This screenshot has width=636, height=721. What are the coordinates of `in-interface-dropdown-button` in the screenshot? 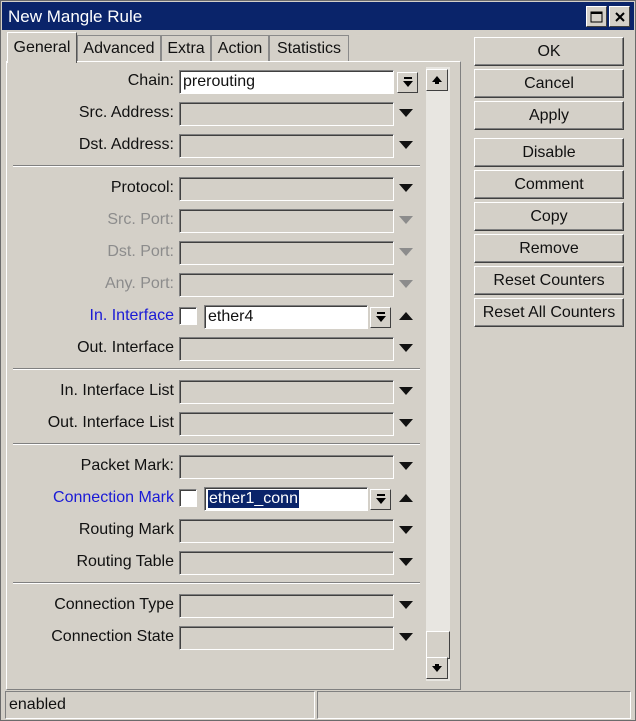 It's located at (380, 317).